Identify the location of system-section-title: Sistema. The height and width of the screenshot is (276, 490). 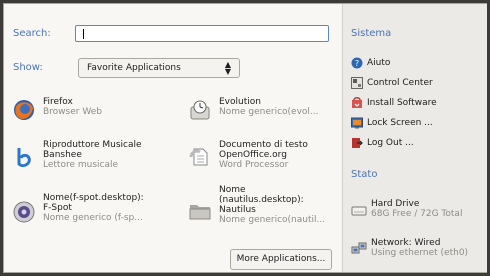
(371, 33).